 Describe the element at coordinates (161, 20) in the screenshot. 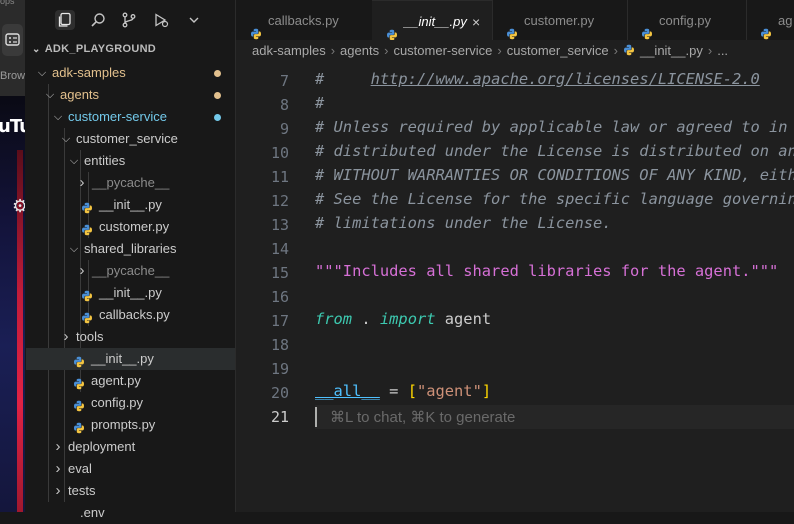

I see `run-debug-icon` at that location.